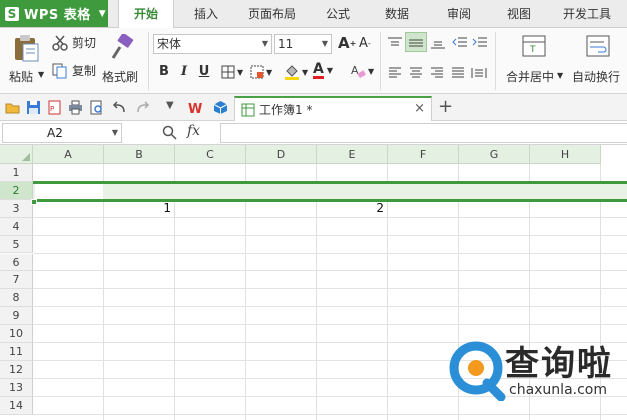 The image size is (627, 420). Describe the element at coordinates (34, 201) in the screenshot. I see `fill-handle` at that location.